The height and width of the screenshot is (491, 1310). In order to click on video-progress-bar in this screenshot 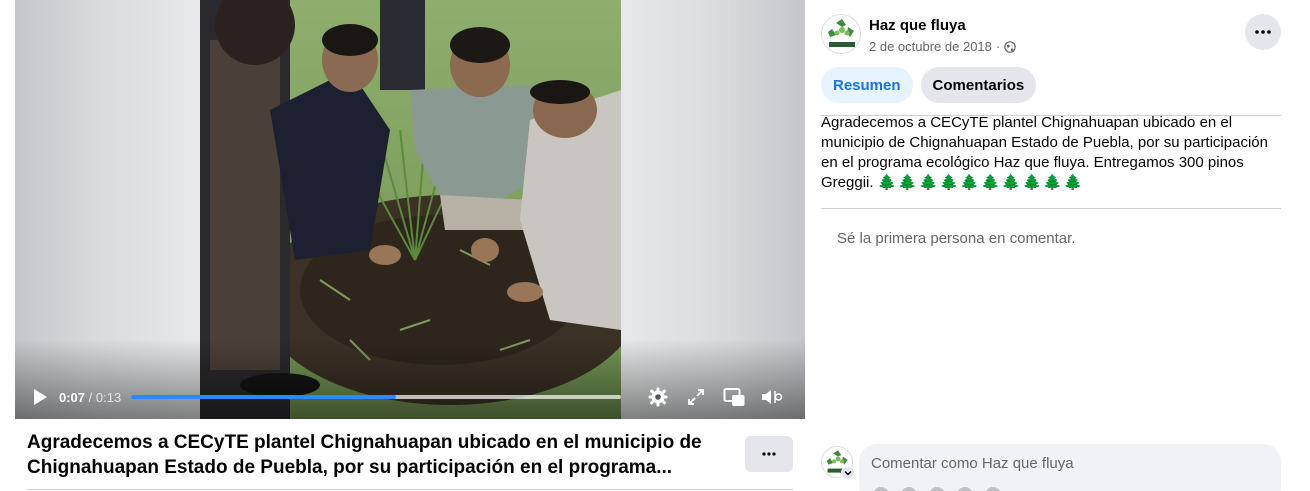, I will do `click(376, 397)`.